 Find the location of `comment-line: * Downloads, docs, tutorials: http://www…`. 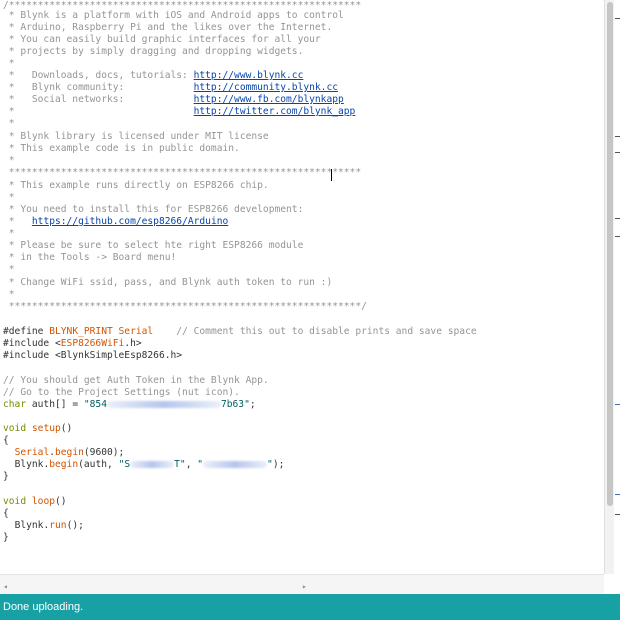

comment-line: * Downloads, docs, tutorials: http://www… is located at coordinates (153, 76).